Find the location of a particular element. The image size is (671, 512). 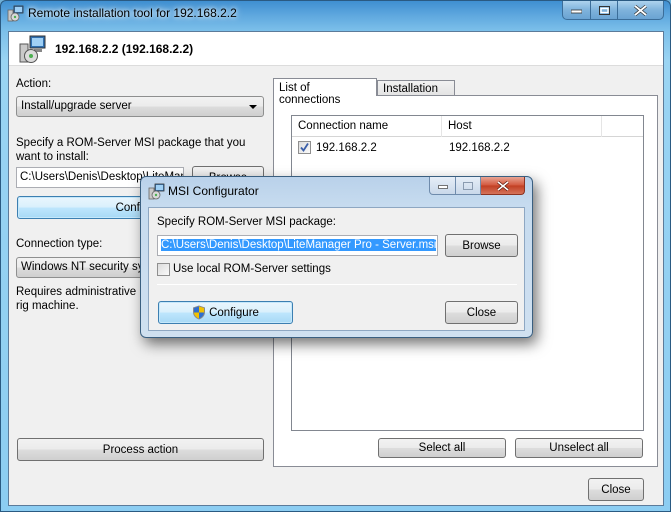

tab-installation-log: Installation log is located at coordinates (416, 93).